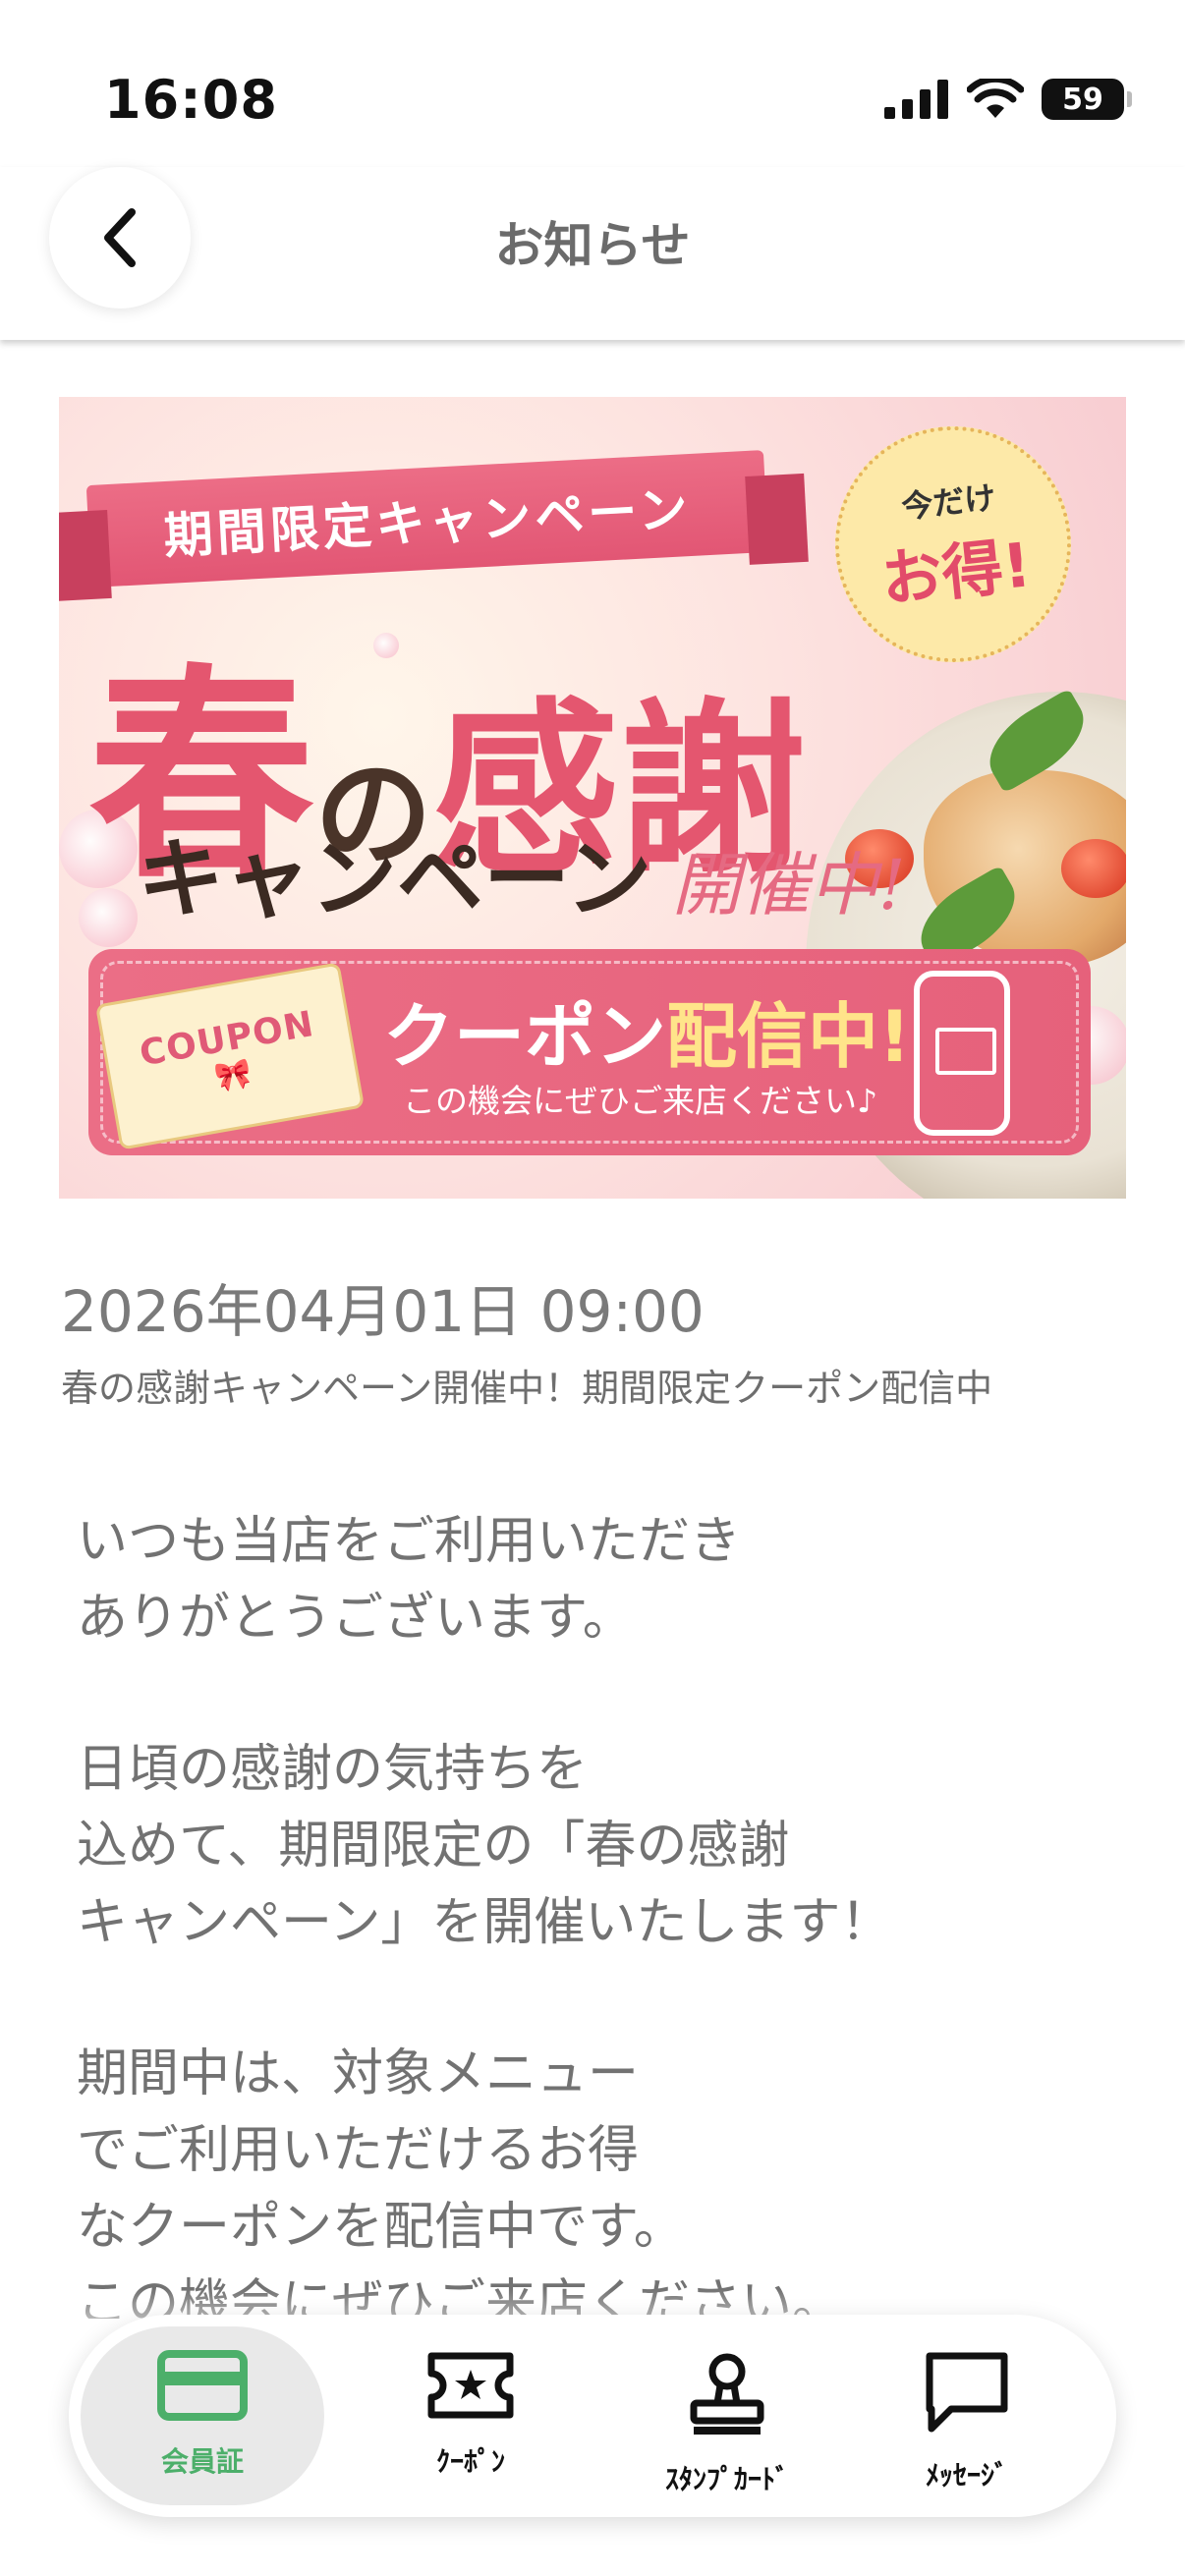 This screenshot has width=1185, height=2576. What do you see at coordinates (395, 878) in the screenshot?
I see `banner-campaign-word: キャンペーン` at bounding box center [395, 878].